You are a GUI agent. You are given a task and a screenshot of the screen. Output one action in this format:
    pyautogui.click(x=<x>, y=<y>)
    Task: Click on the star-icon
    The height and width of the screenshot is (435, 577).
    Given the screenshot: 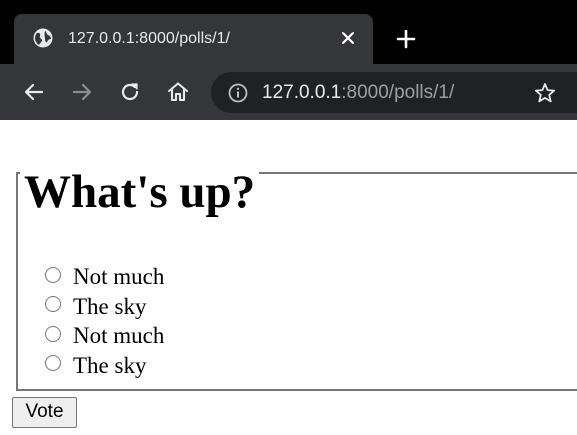 What is the action you would take?
    pyautogui.click(x=545, y=93)
    